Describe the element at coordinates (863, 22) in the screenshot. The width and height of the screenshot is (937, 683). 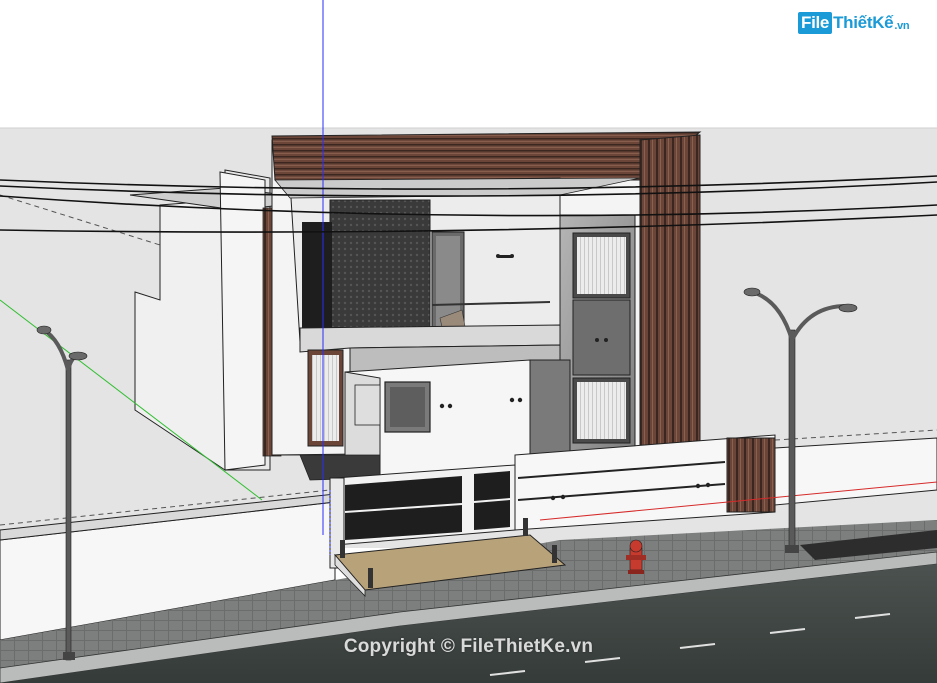
I see `logo-main-text: ThiếtKế` at that location.